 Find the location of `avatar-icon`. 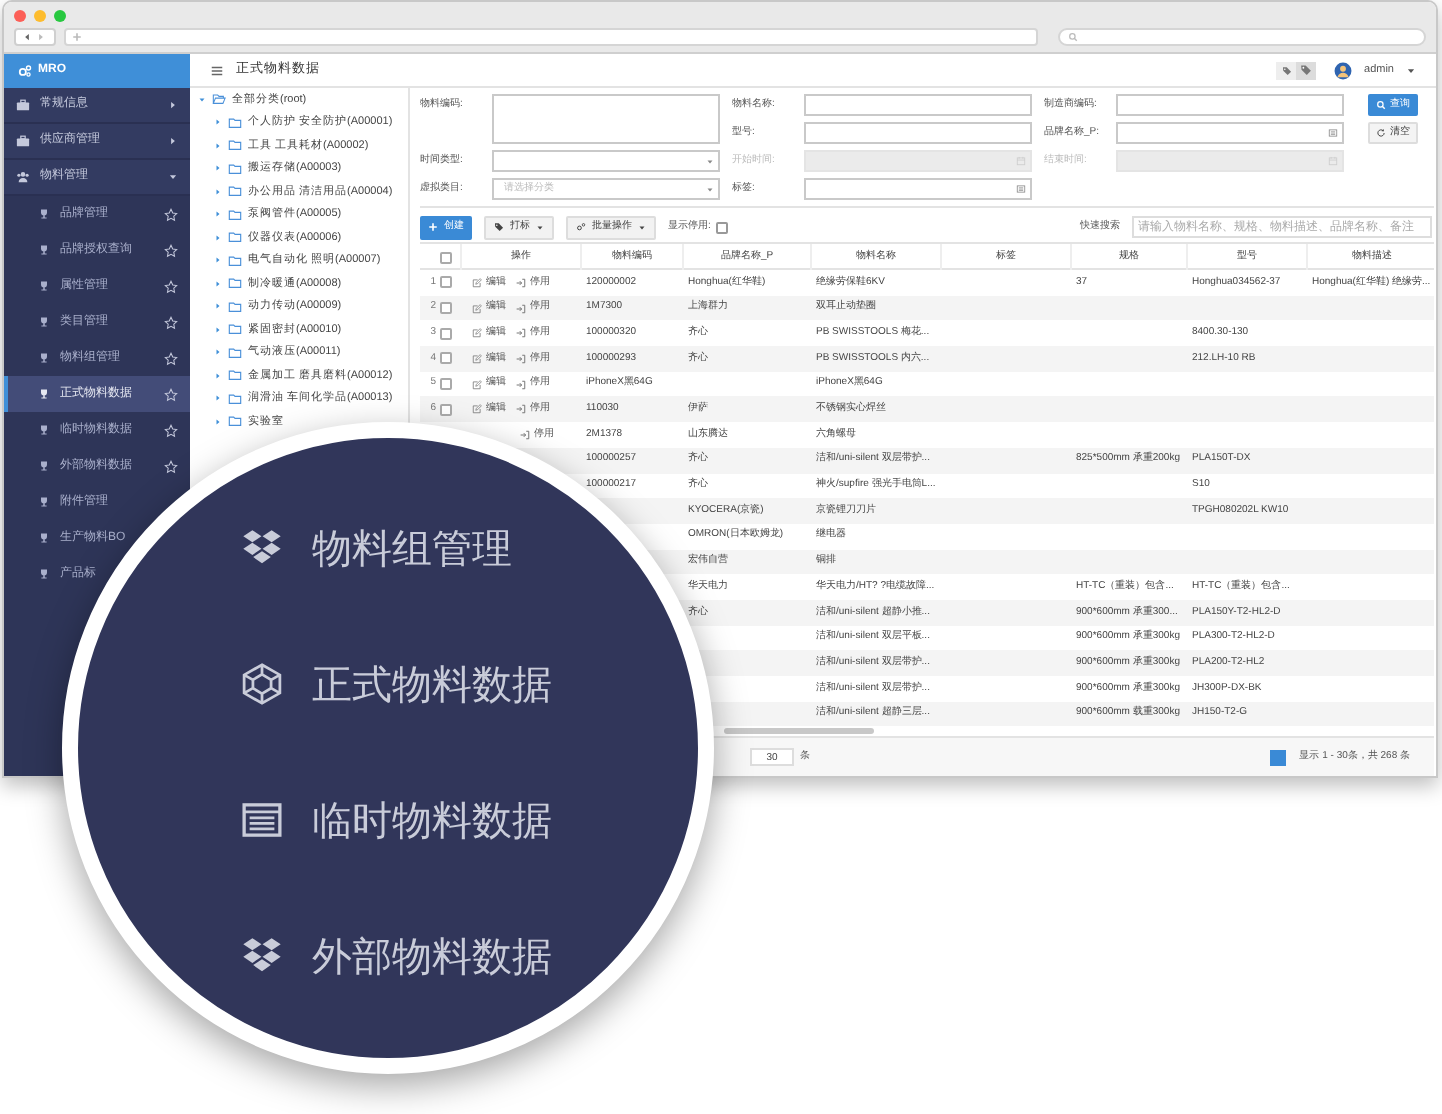

avatar-icon is located at coordinates (1343, 70).